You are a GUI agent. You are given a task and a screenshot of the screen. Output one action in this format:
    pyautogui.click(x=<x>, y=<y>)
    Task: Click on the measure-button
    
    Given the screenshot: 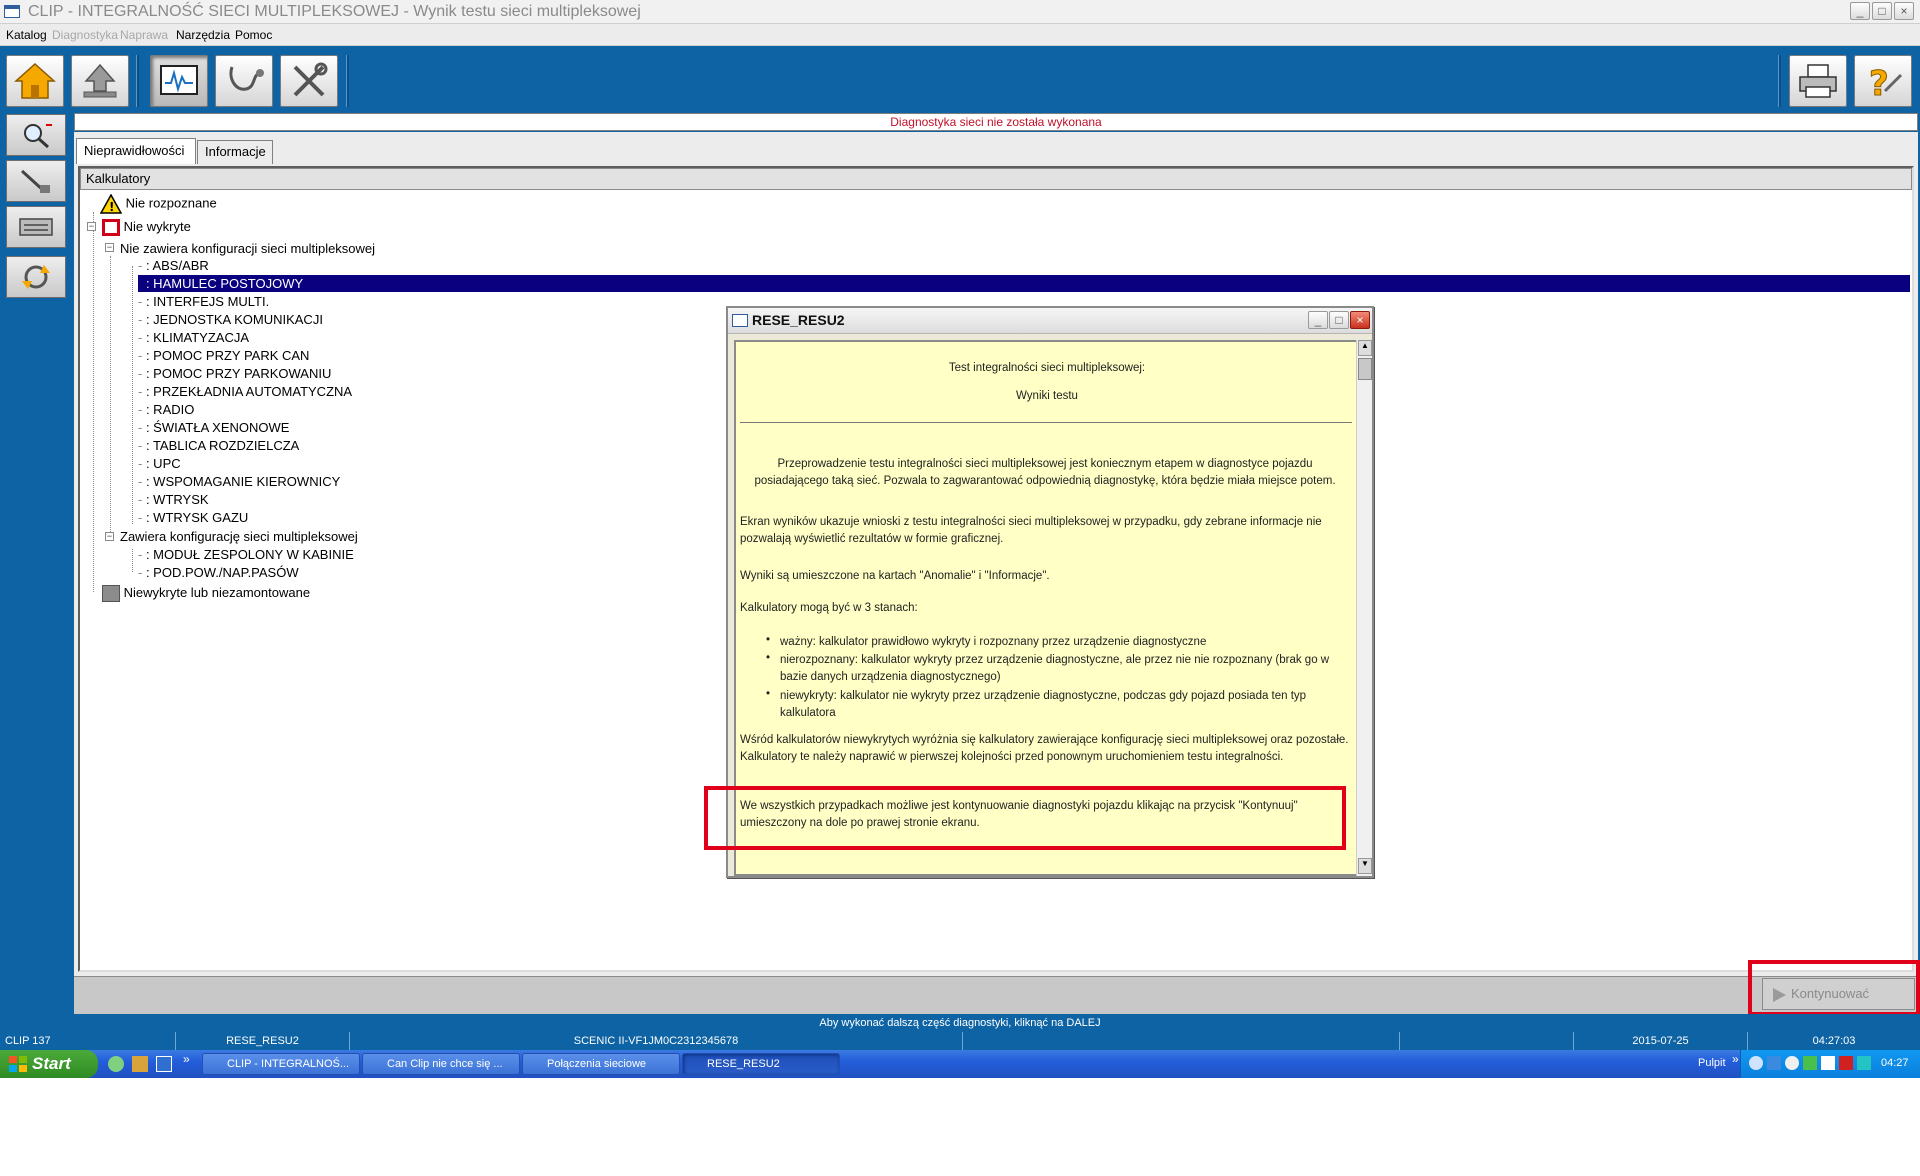 What is the action you would take?
    pyautogui.click(x=36, y=181)
    